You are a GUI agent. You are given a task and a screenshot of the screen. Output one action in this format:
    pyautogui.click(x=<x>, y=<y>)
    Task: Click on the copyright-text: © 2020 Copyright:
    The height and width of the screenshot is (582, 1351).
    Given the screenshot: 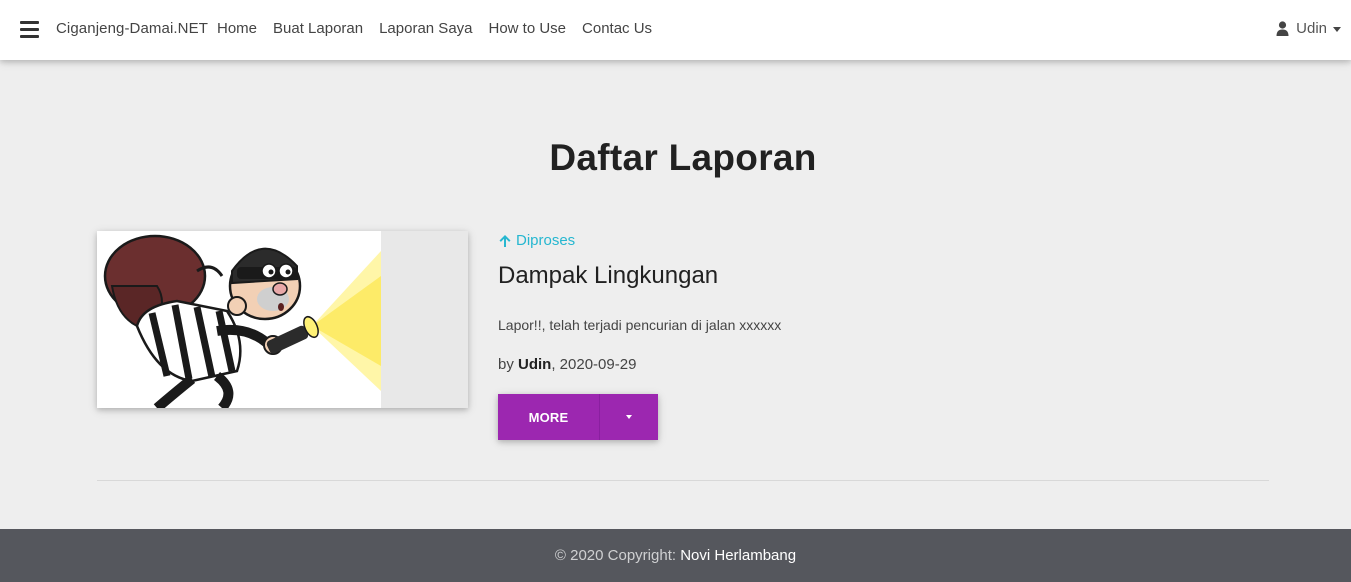 What is the action you would take?
    pyautogui.click(x=617, y=555)
    